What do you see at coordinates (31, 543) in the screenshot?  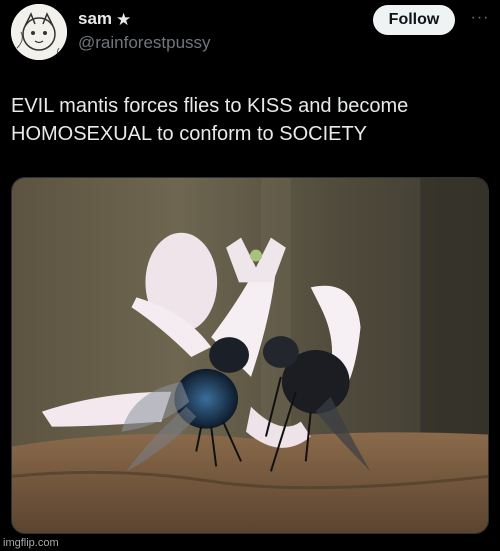 I see `imgflip-watermark: imgflip.com` at bounding box center [31, 543].